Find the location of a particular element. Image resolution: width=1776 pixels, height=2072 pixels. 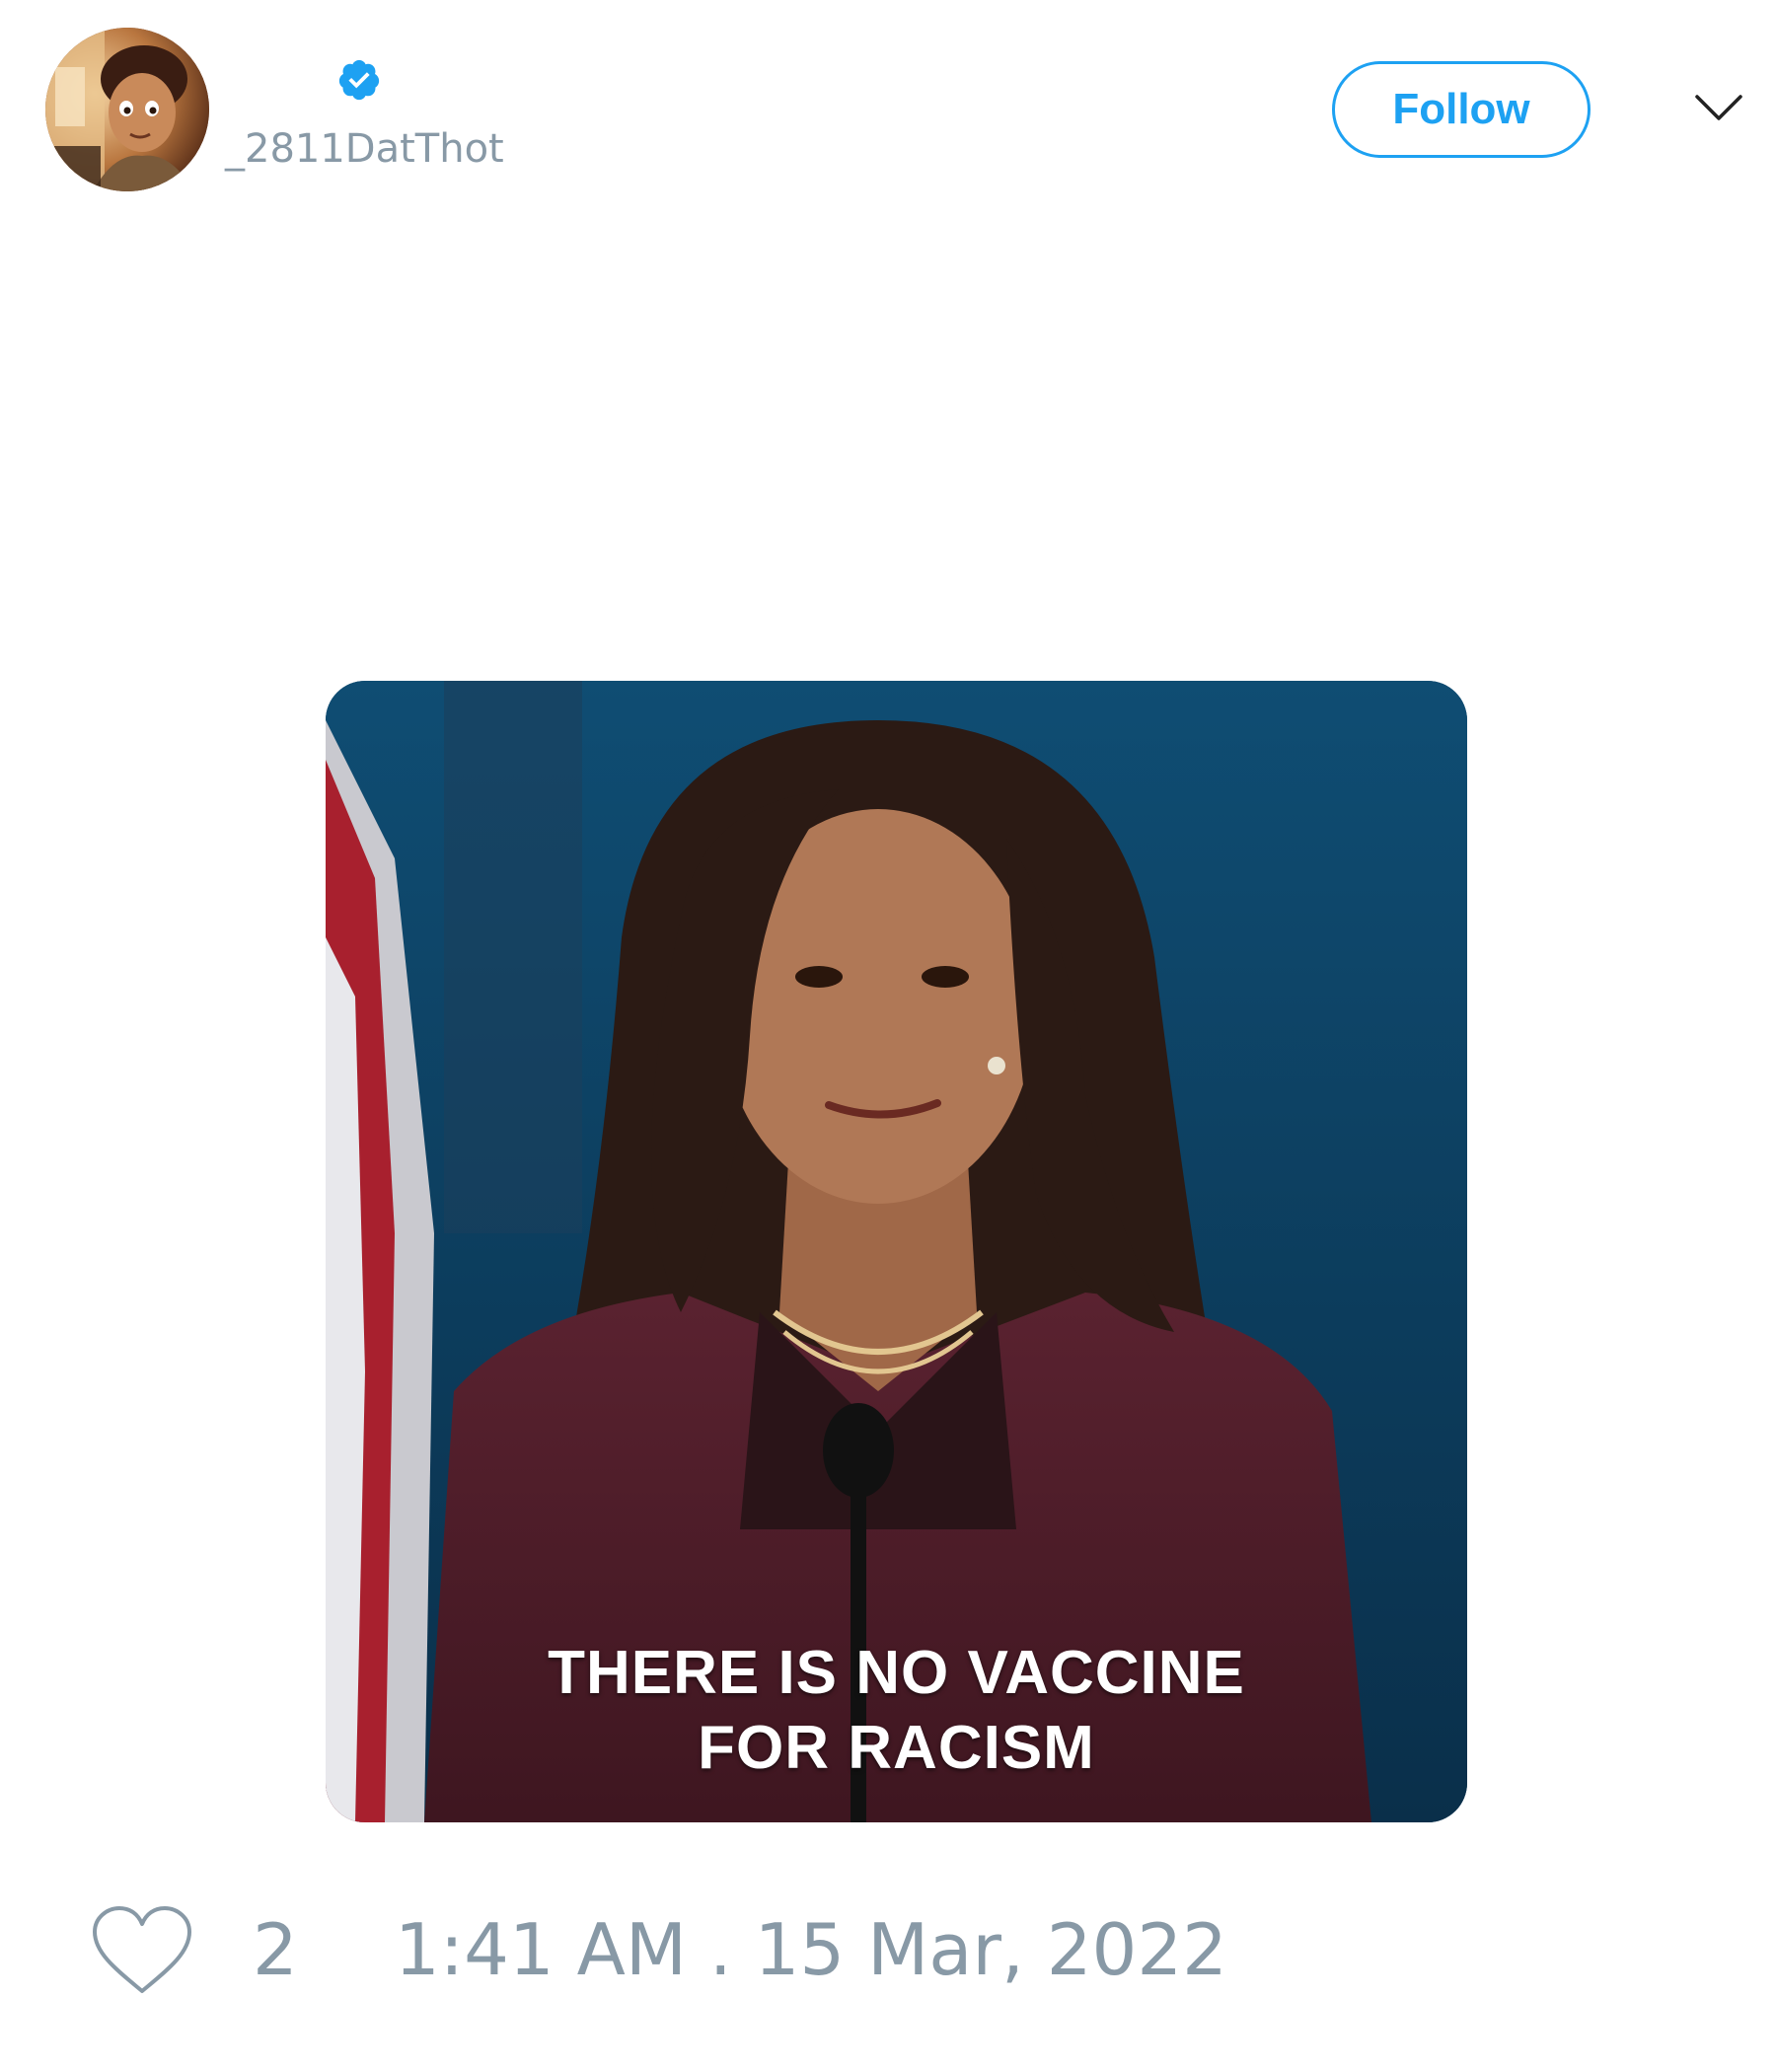

like-count: 2 is located at coordinates (275, 1950).